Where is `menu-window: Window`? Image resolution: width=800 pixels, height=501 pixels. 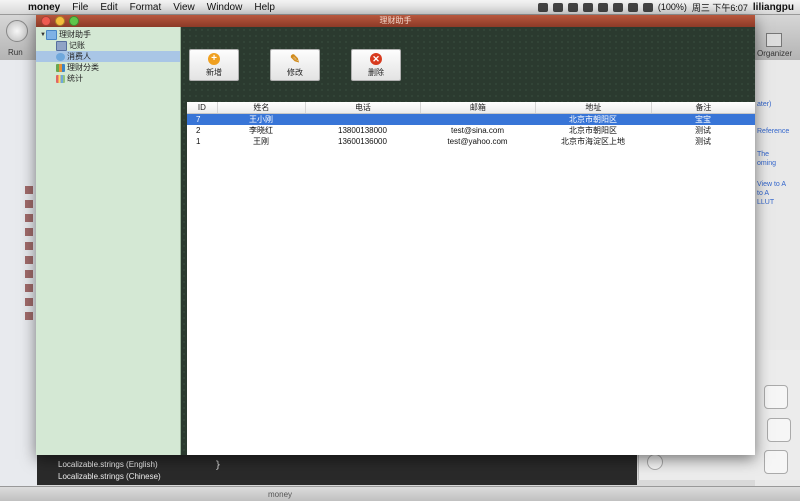
menu-window: Window is located at coordinates (225, 7).